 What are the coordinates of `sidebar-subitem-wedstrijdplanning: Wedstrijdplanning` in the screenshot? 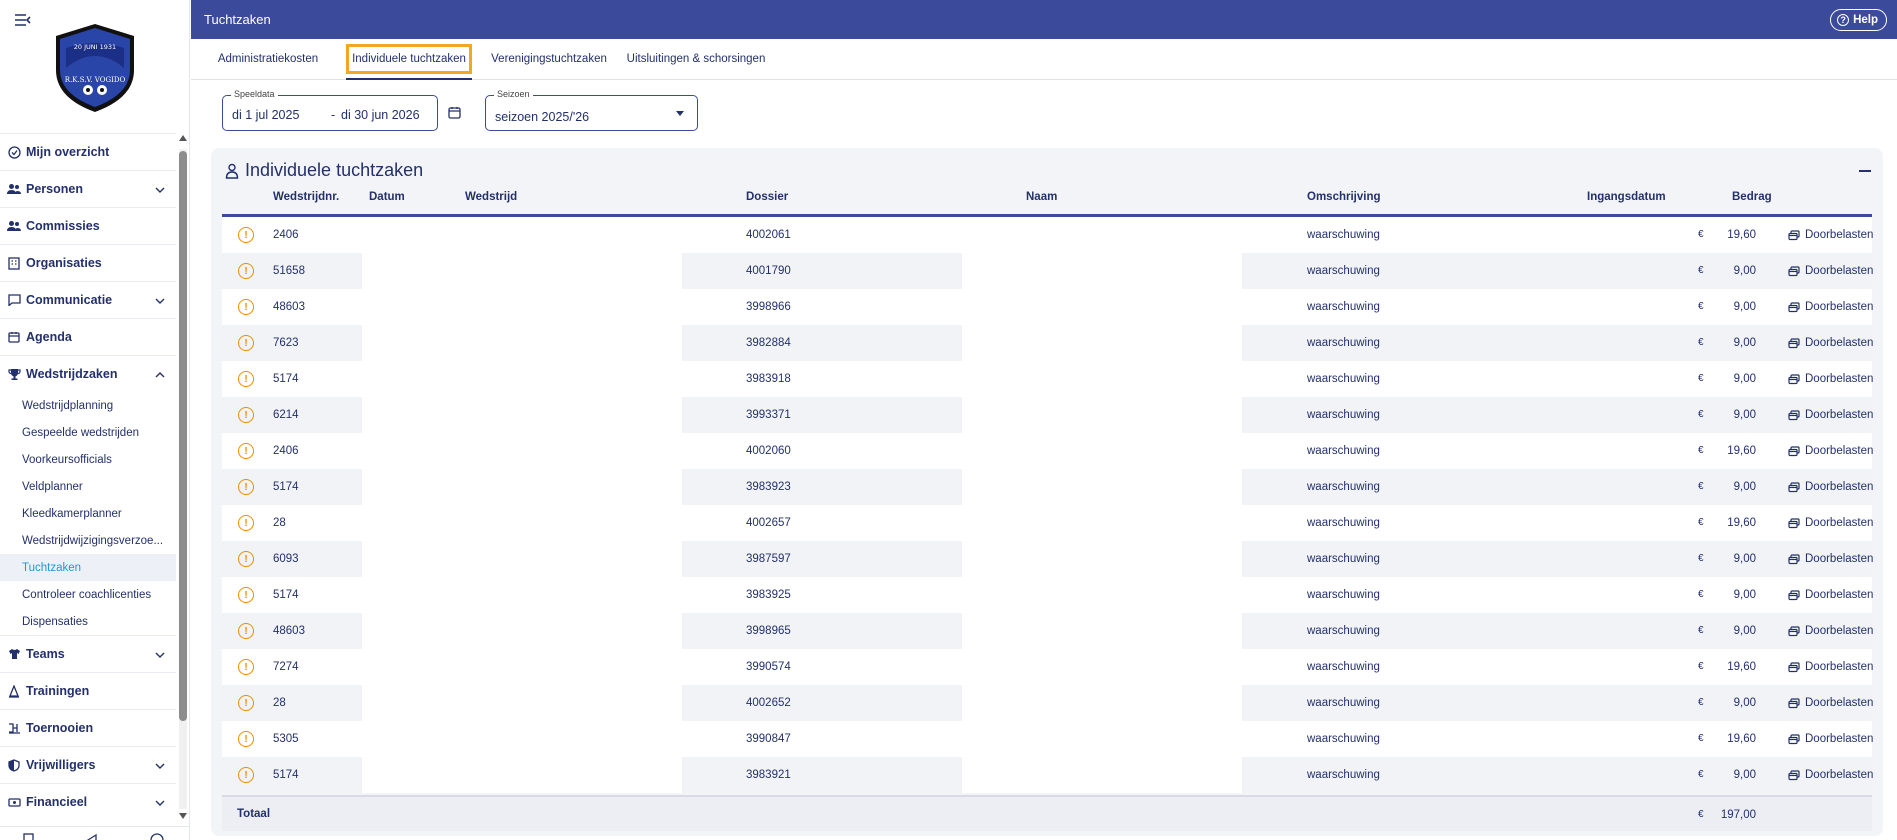 It's located at (88, 405).